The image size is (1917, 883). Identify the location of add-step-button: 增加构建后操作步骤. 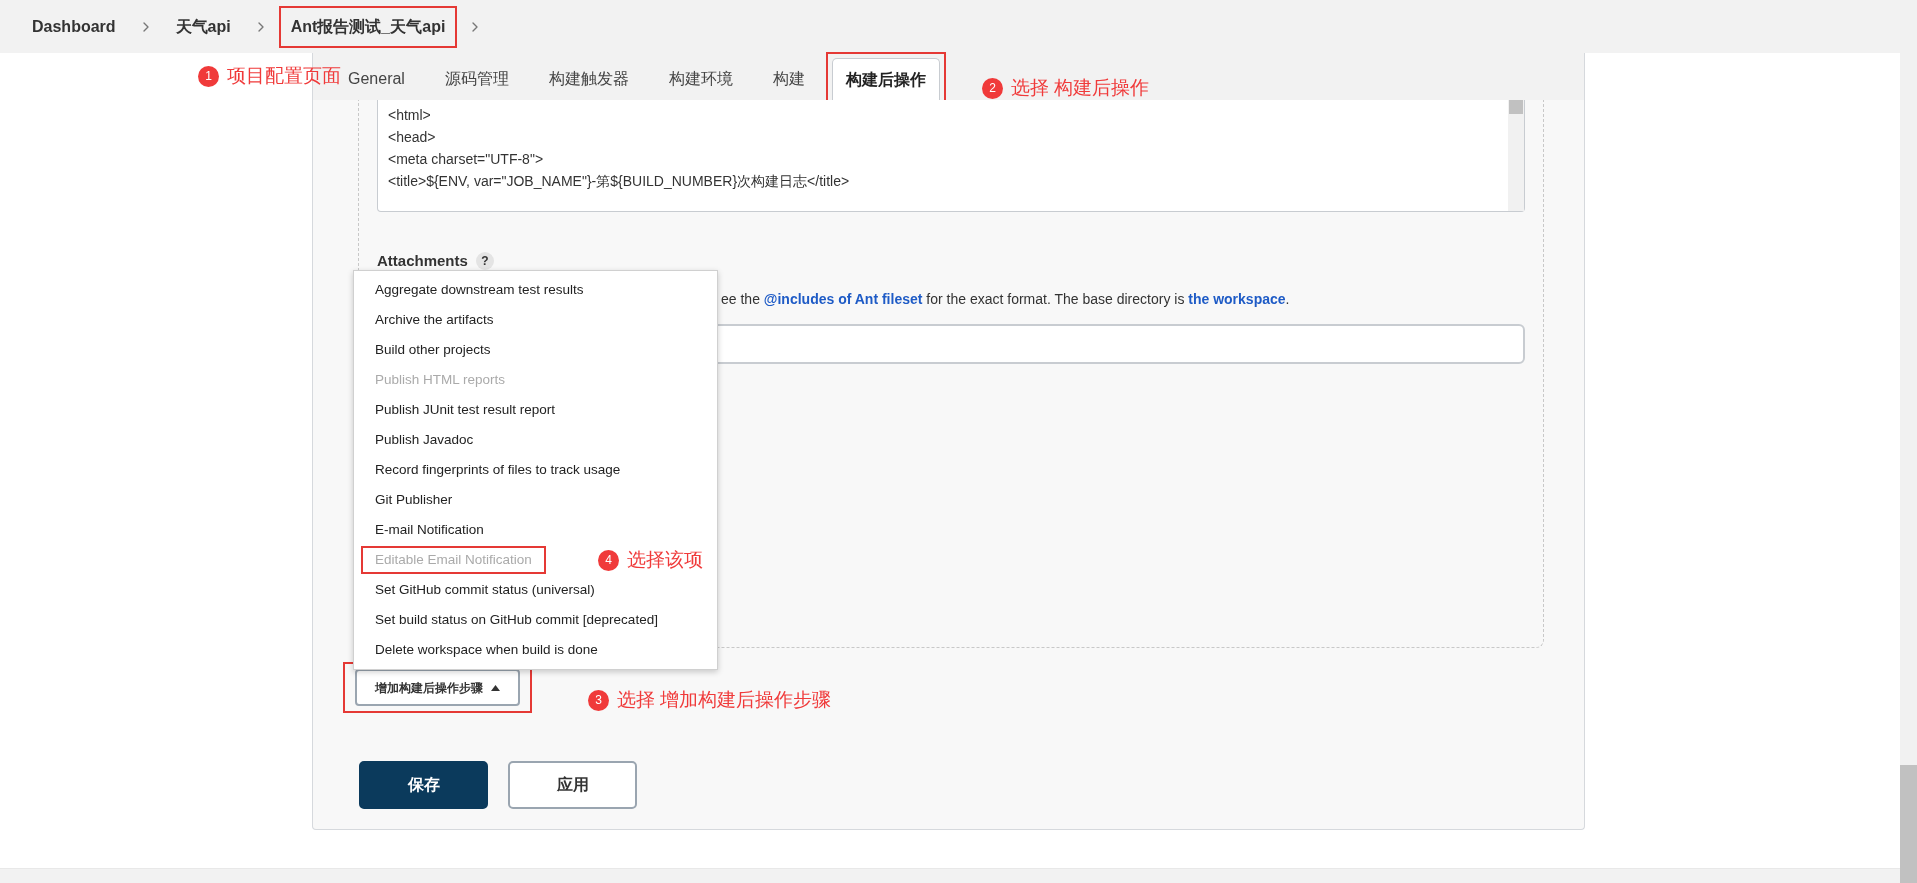
(437, 687).